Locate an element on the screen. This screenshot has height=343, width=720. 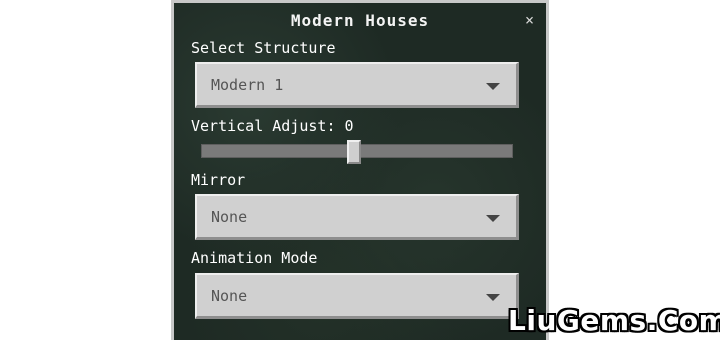
close-icon: × is located at coordinates (529, 20).